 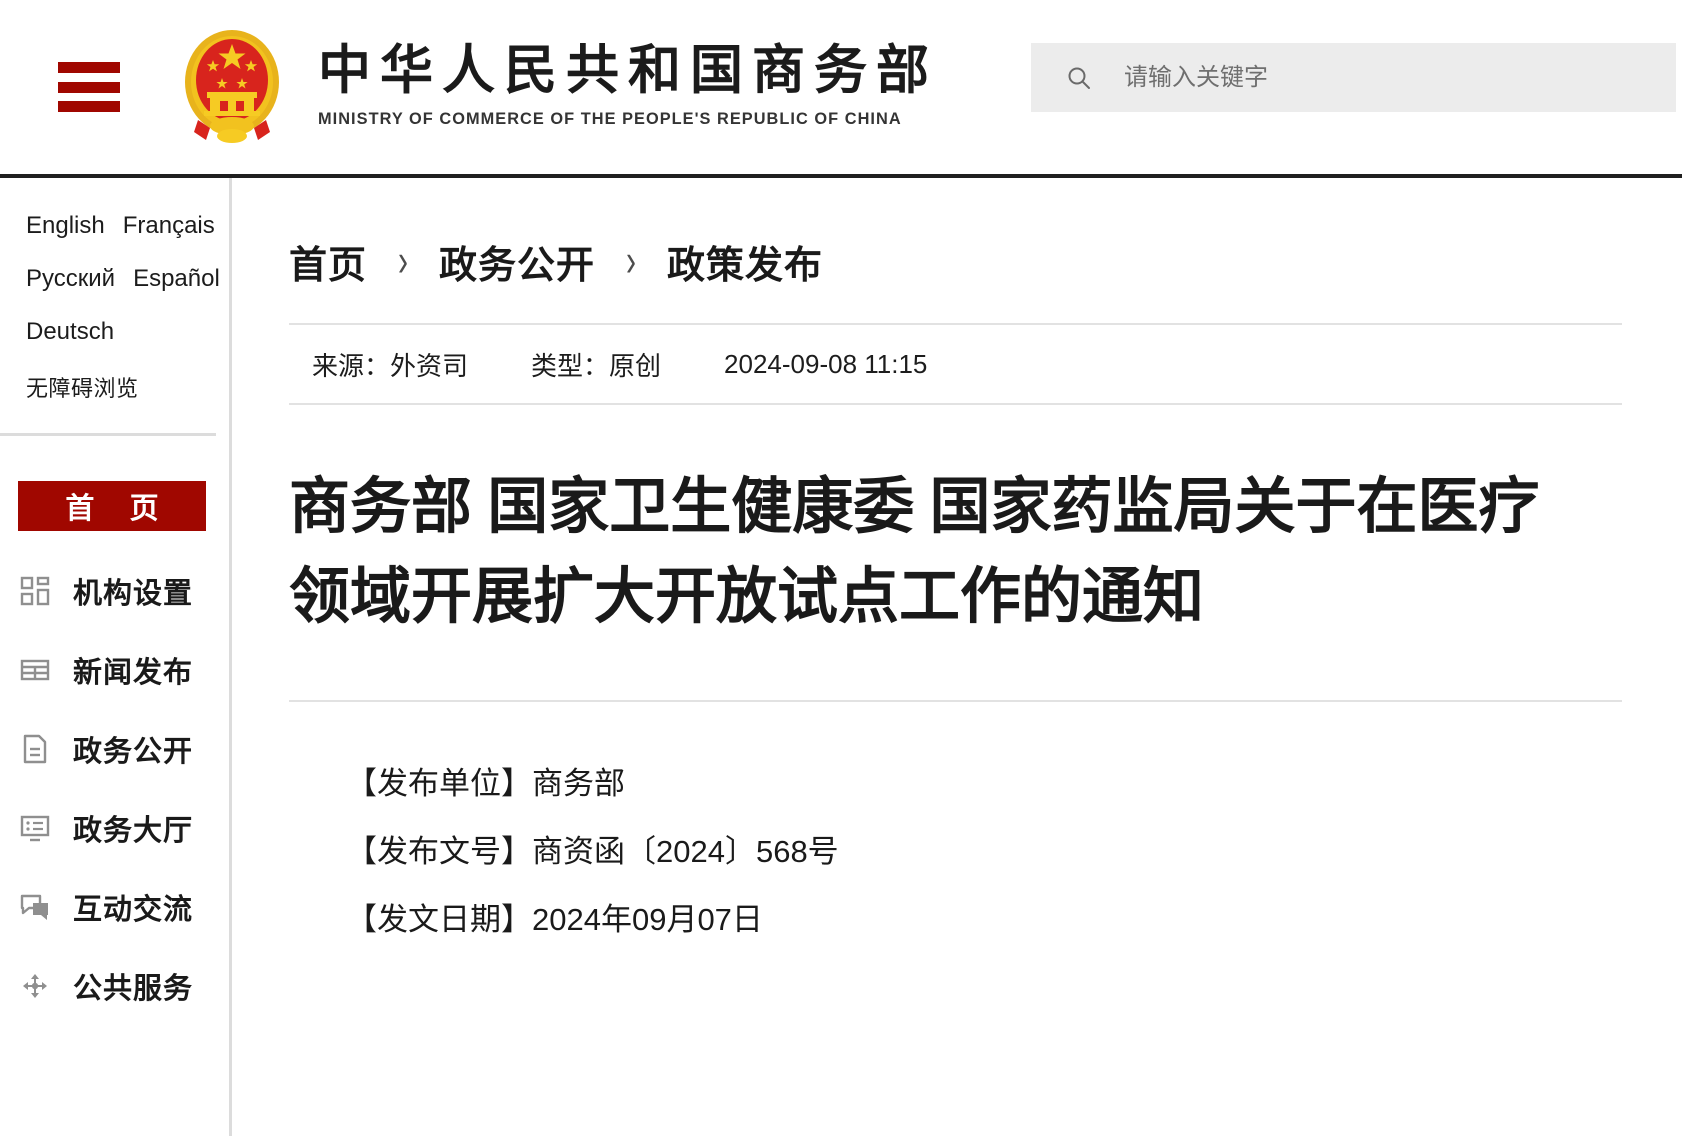 What do you see at coordinates (169, 226) in the screenshot?
I see `lang-link-francais: Français` at bounding box center [169, 226].